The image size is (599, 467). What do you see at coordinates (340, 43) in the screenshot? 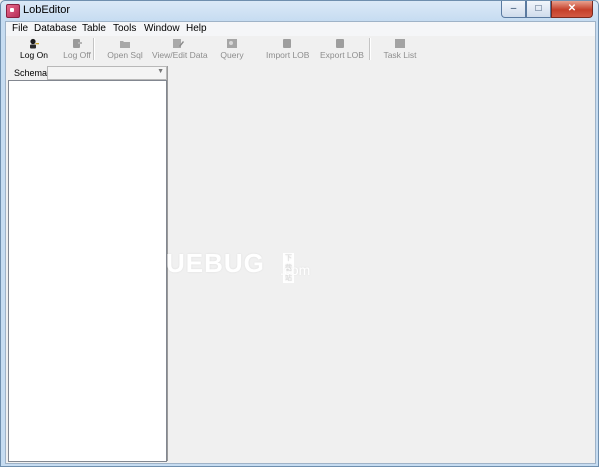
I see `export-icon` at bounding box center [340, 43].